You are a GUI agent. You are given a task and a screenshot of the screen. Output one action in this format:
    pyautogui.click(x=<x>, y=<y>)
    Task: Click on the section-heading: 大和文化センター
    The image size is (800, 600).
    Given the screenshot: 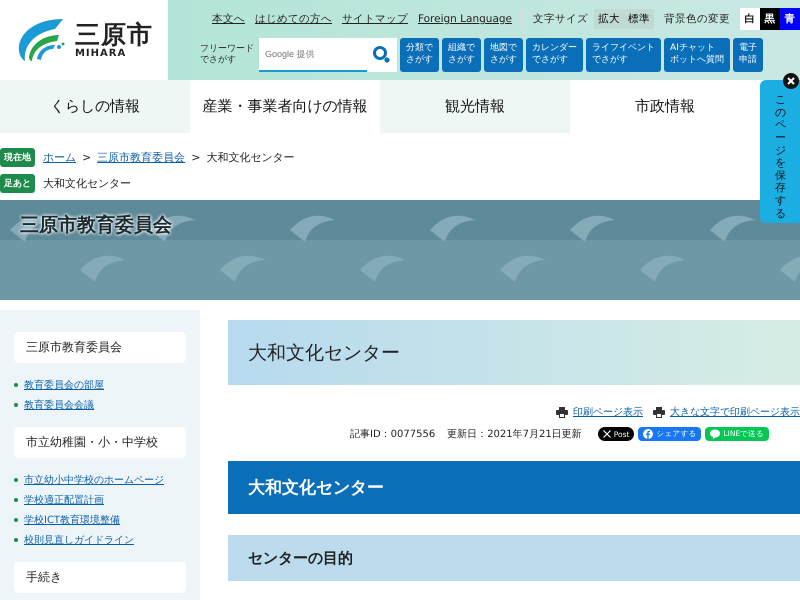 What is the action you would take?
    pyautogui.click(x=514, y=487)
    